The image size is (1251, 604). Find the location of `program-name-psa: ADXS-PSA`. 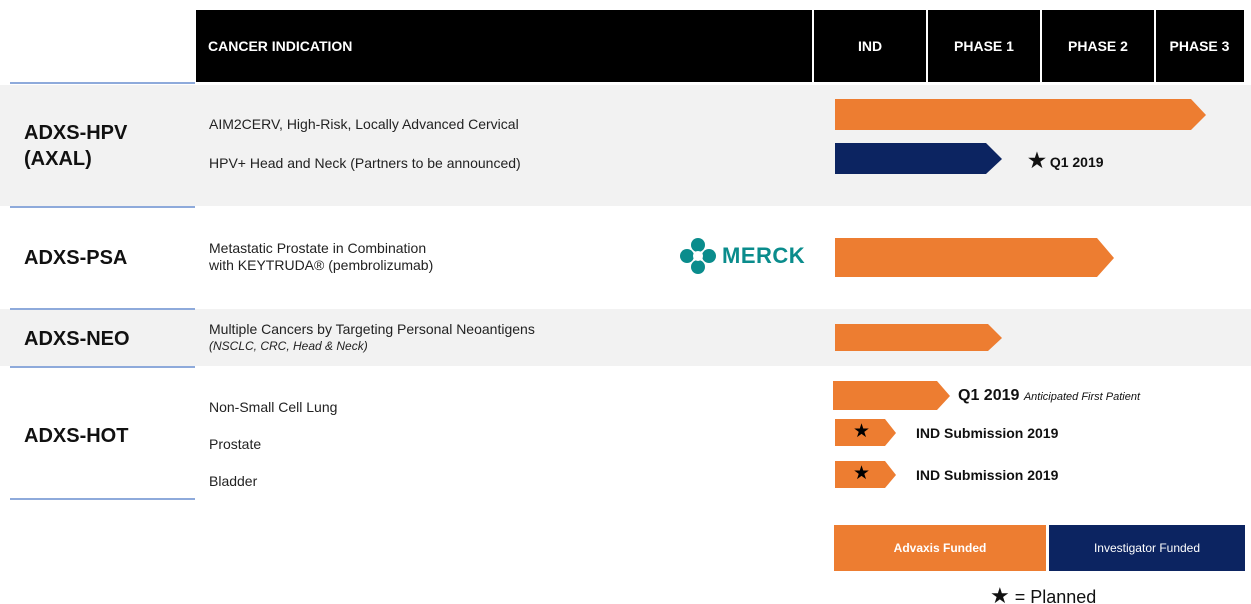

program-name-psa: ADXS-PSA is located at coordinates (76, 258).